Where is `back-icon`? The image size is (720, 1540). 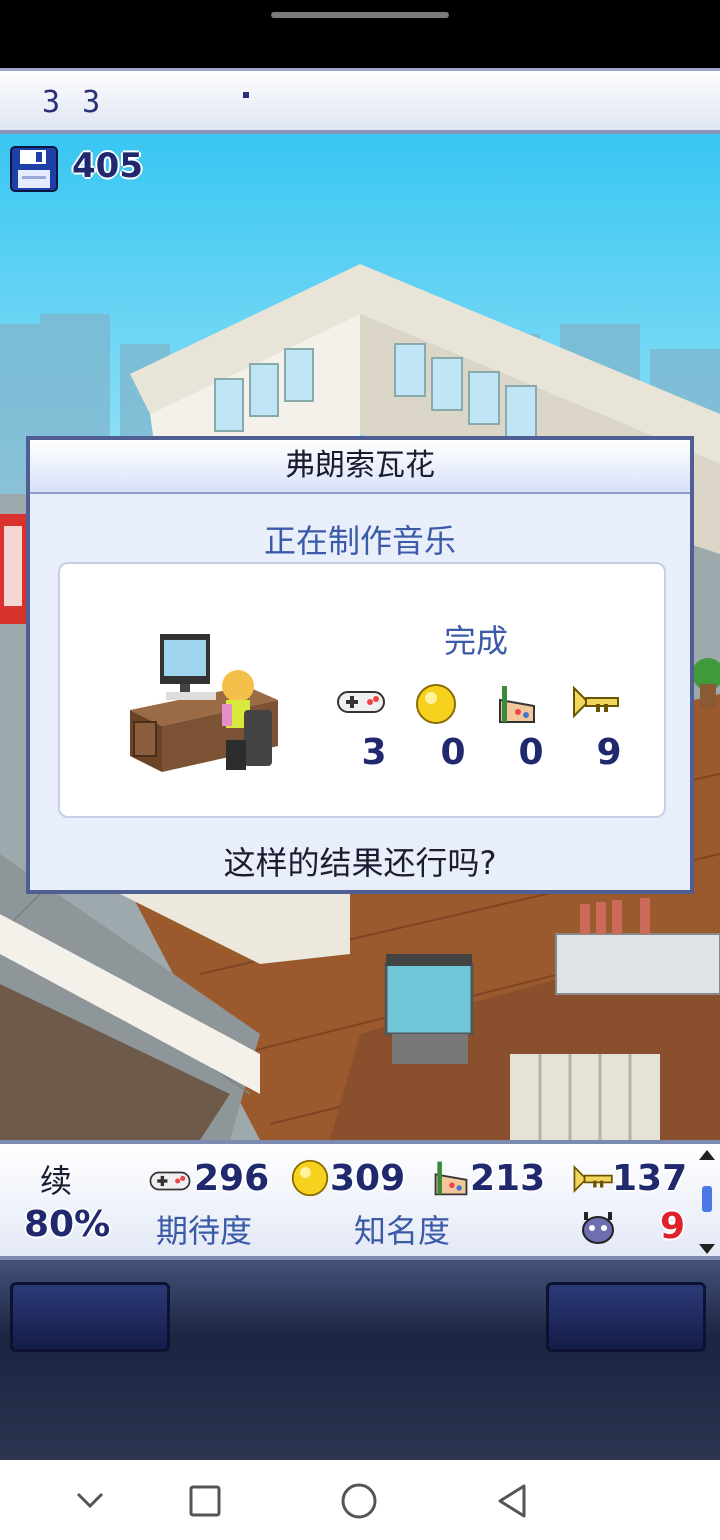 back-icon is located at coordinates (512, 1501).